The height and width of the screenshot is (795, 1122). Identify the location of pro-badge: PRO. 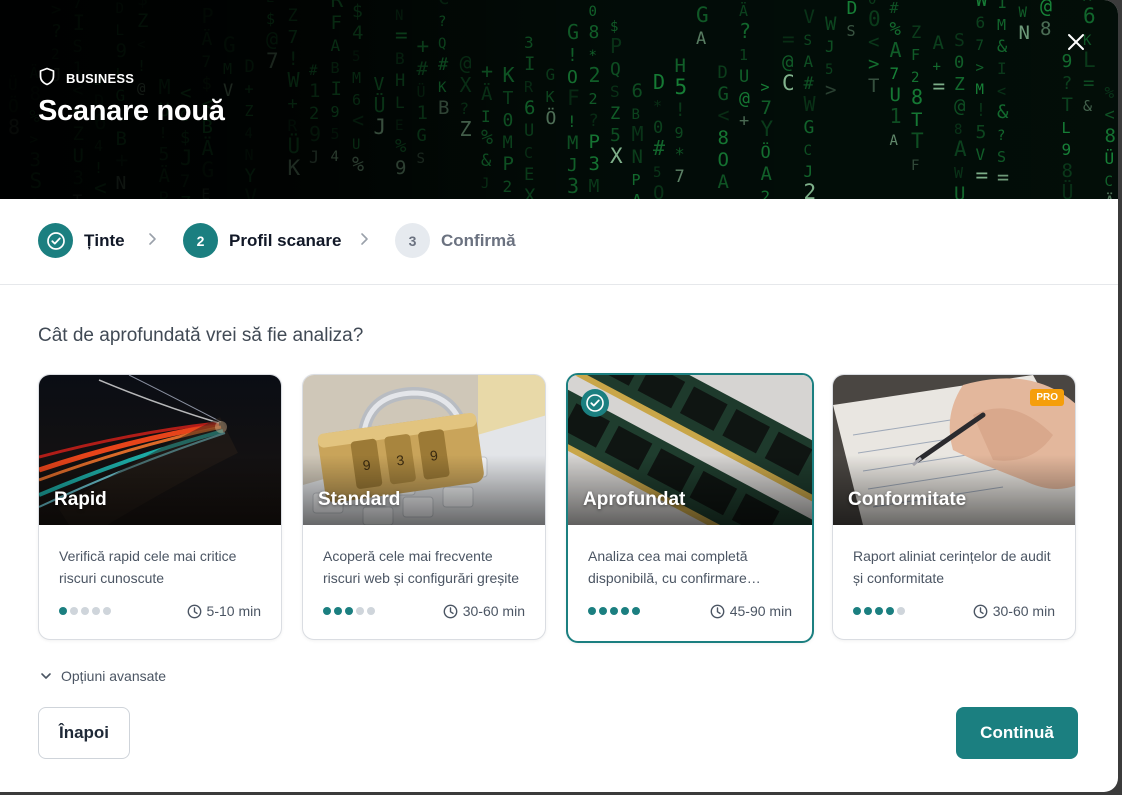
(1047, 397).